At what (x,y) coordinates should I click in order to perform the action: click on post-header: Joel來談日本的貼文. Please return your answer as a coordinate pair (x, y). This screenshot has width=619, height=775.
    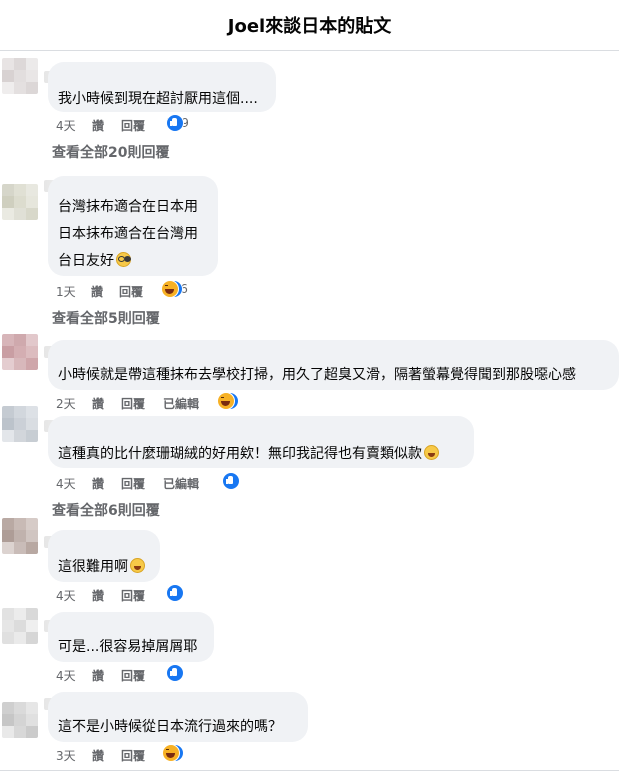
    Looking at the image, I should click on (309, 25).